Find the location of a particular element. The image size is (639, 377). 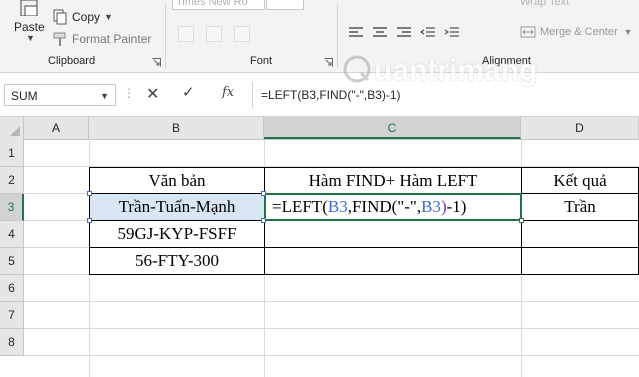

cell-d5 is located at coordinates (580, 261).